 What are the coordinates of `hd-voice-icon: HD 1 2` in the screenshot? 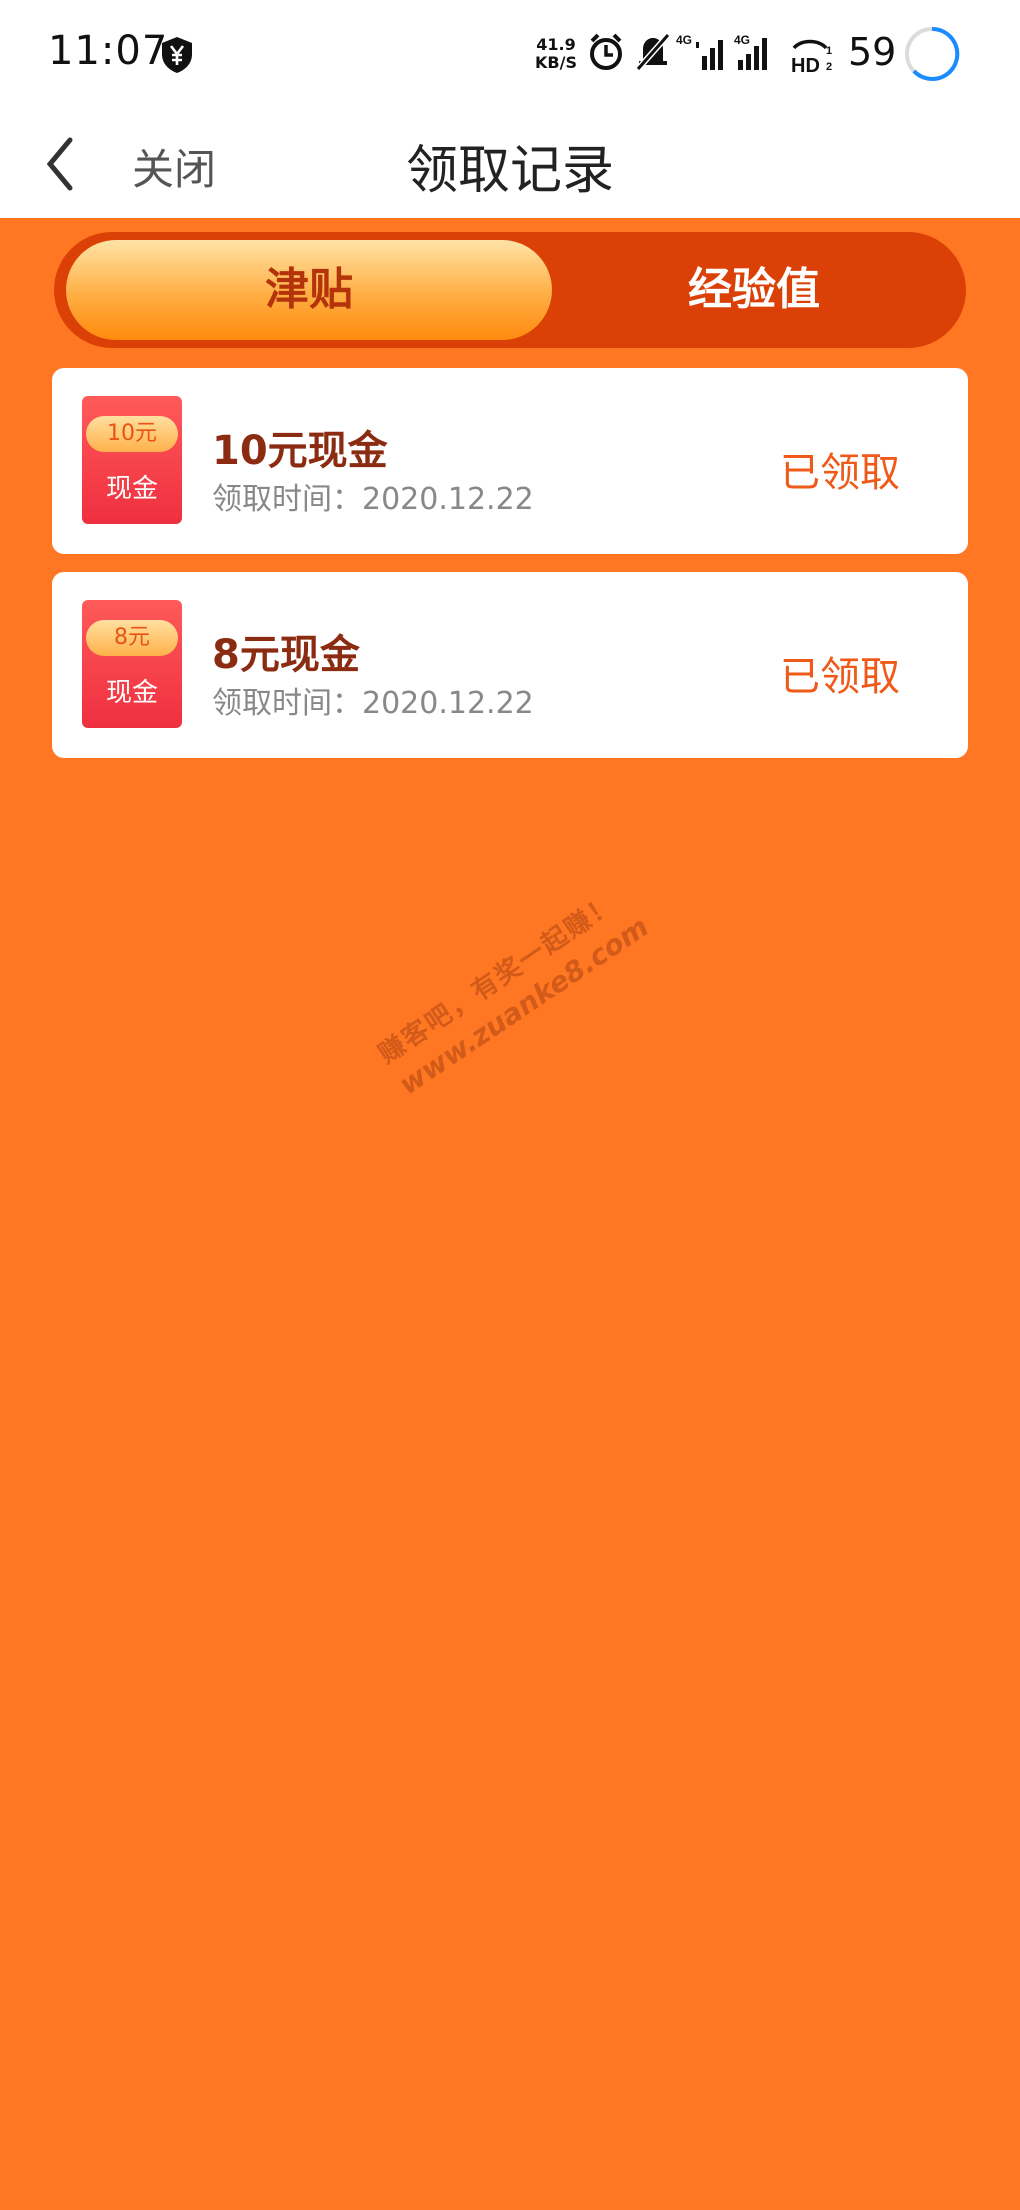 It's located at (811, 56).